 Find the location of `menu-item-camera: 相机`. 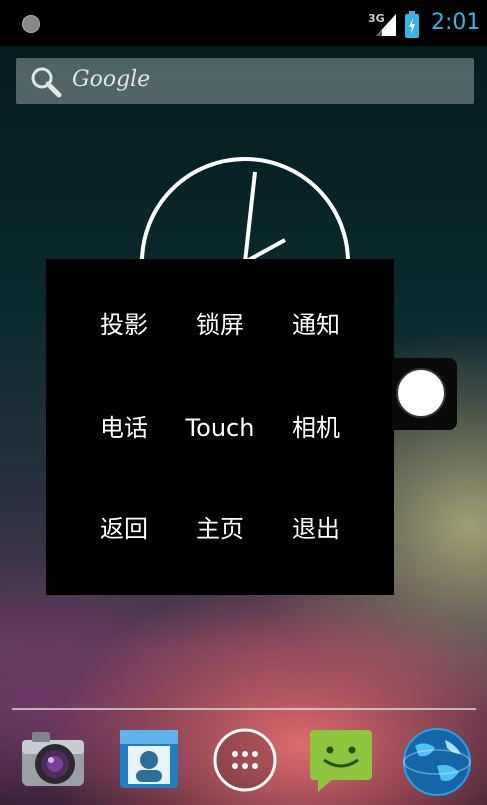

menu-item-camera: 相机 is located at coordinates (316, 428).